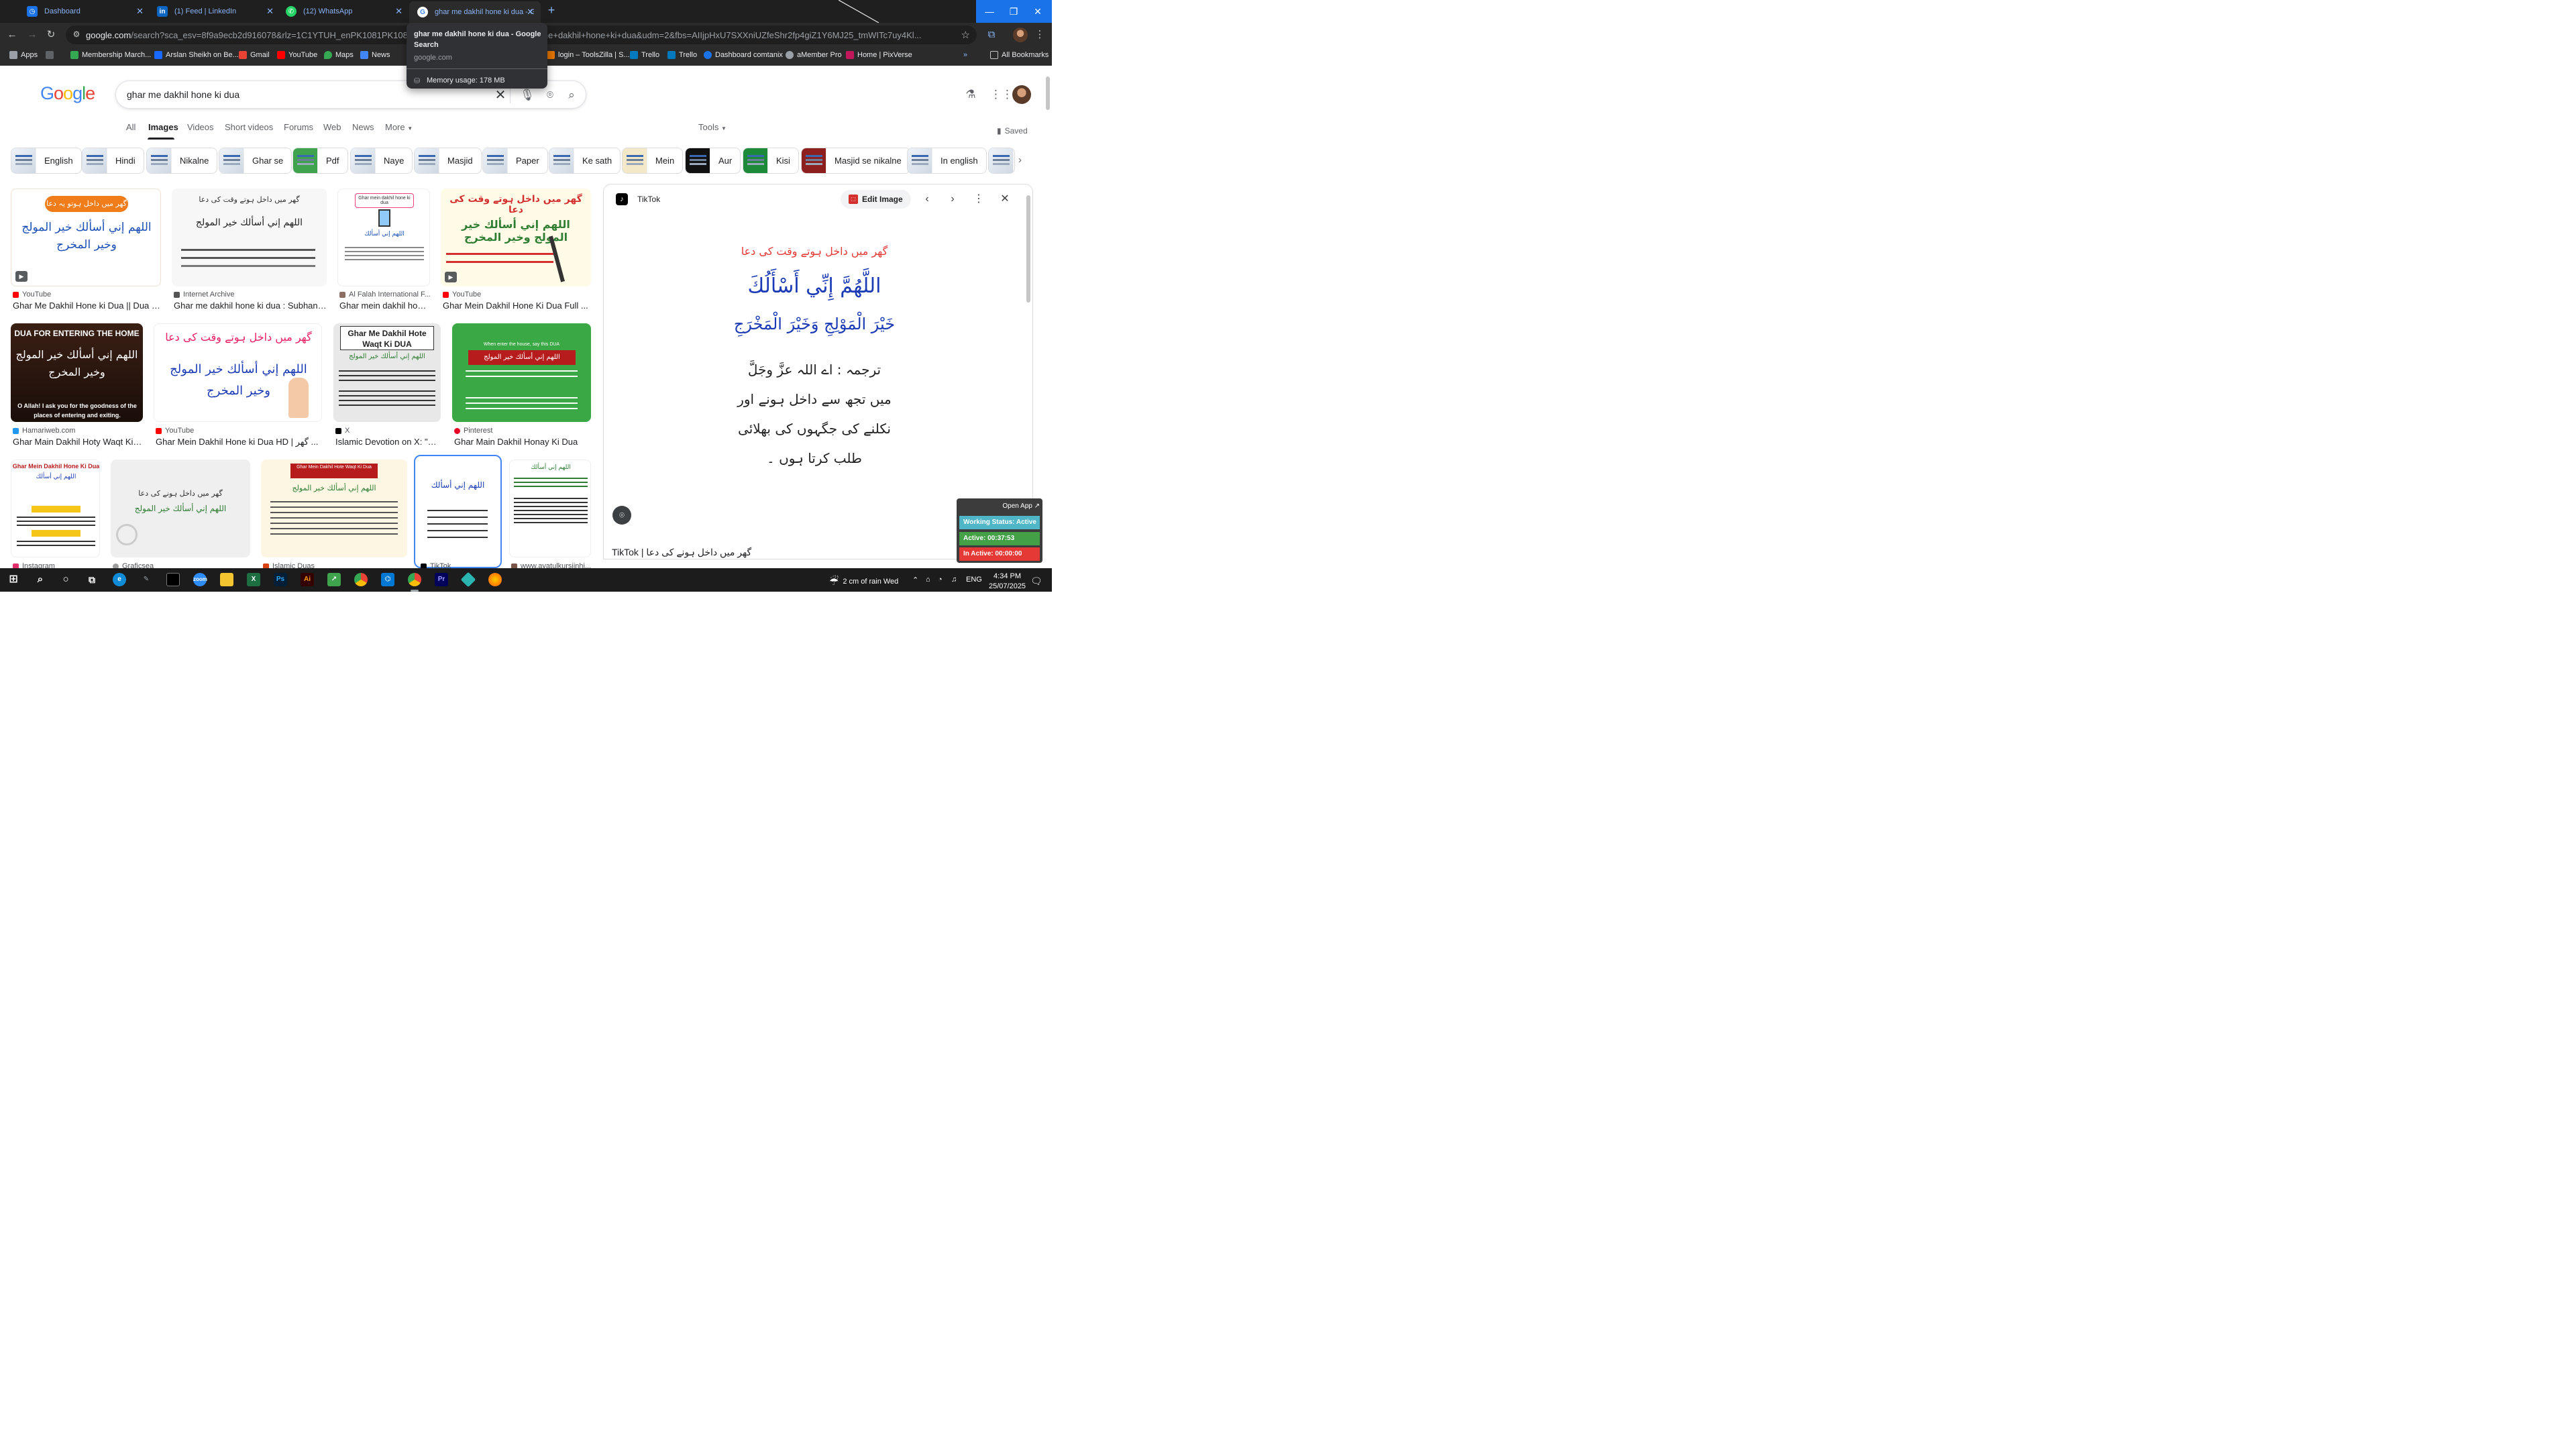 The width and height of the screenshot is (2576, 1449). Describe the element at coordinates (363, 127) in the screenshot. I see `tab-news: News` at that location.